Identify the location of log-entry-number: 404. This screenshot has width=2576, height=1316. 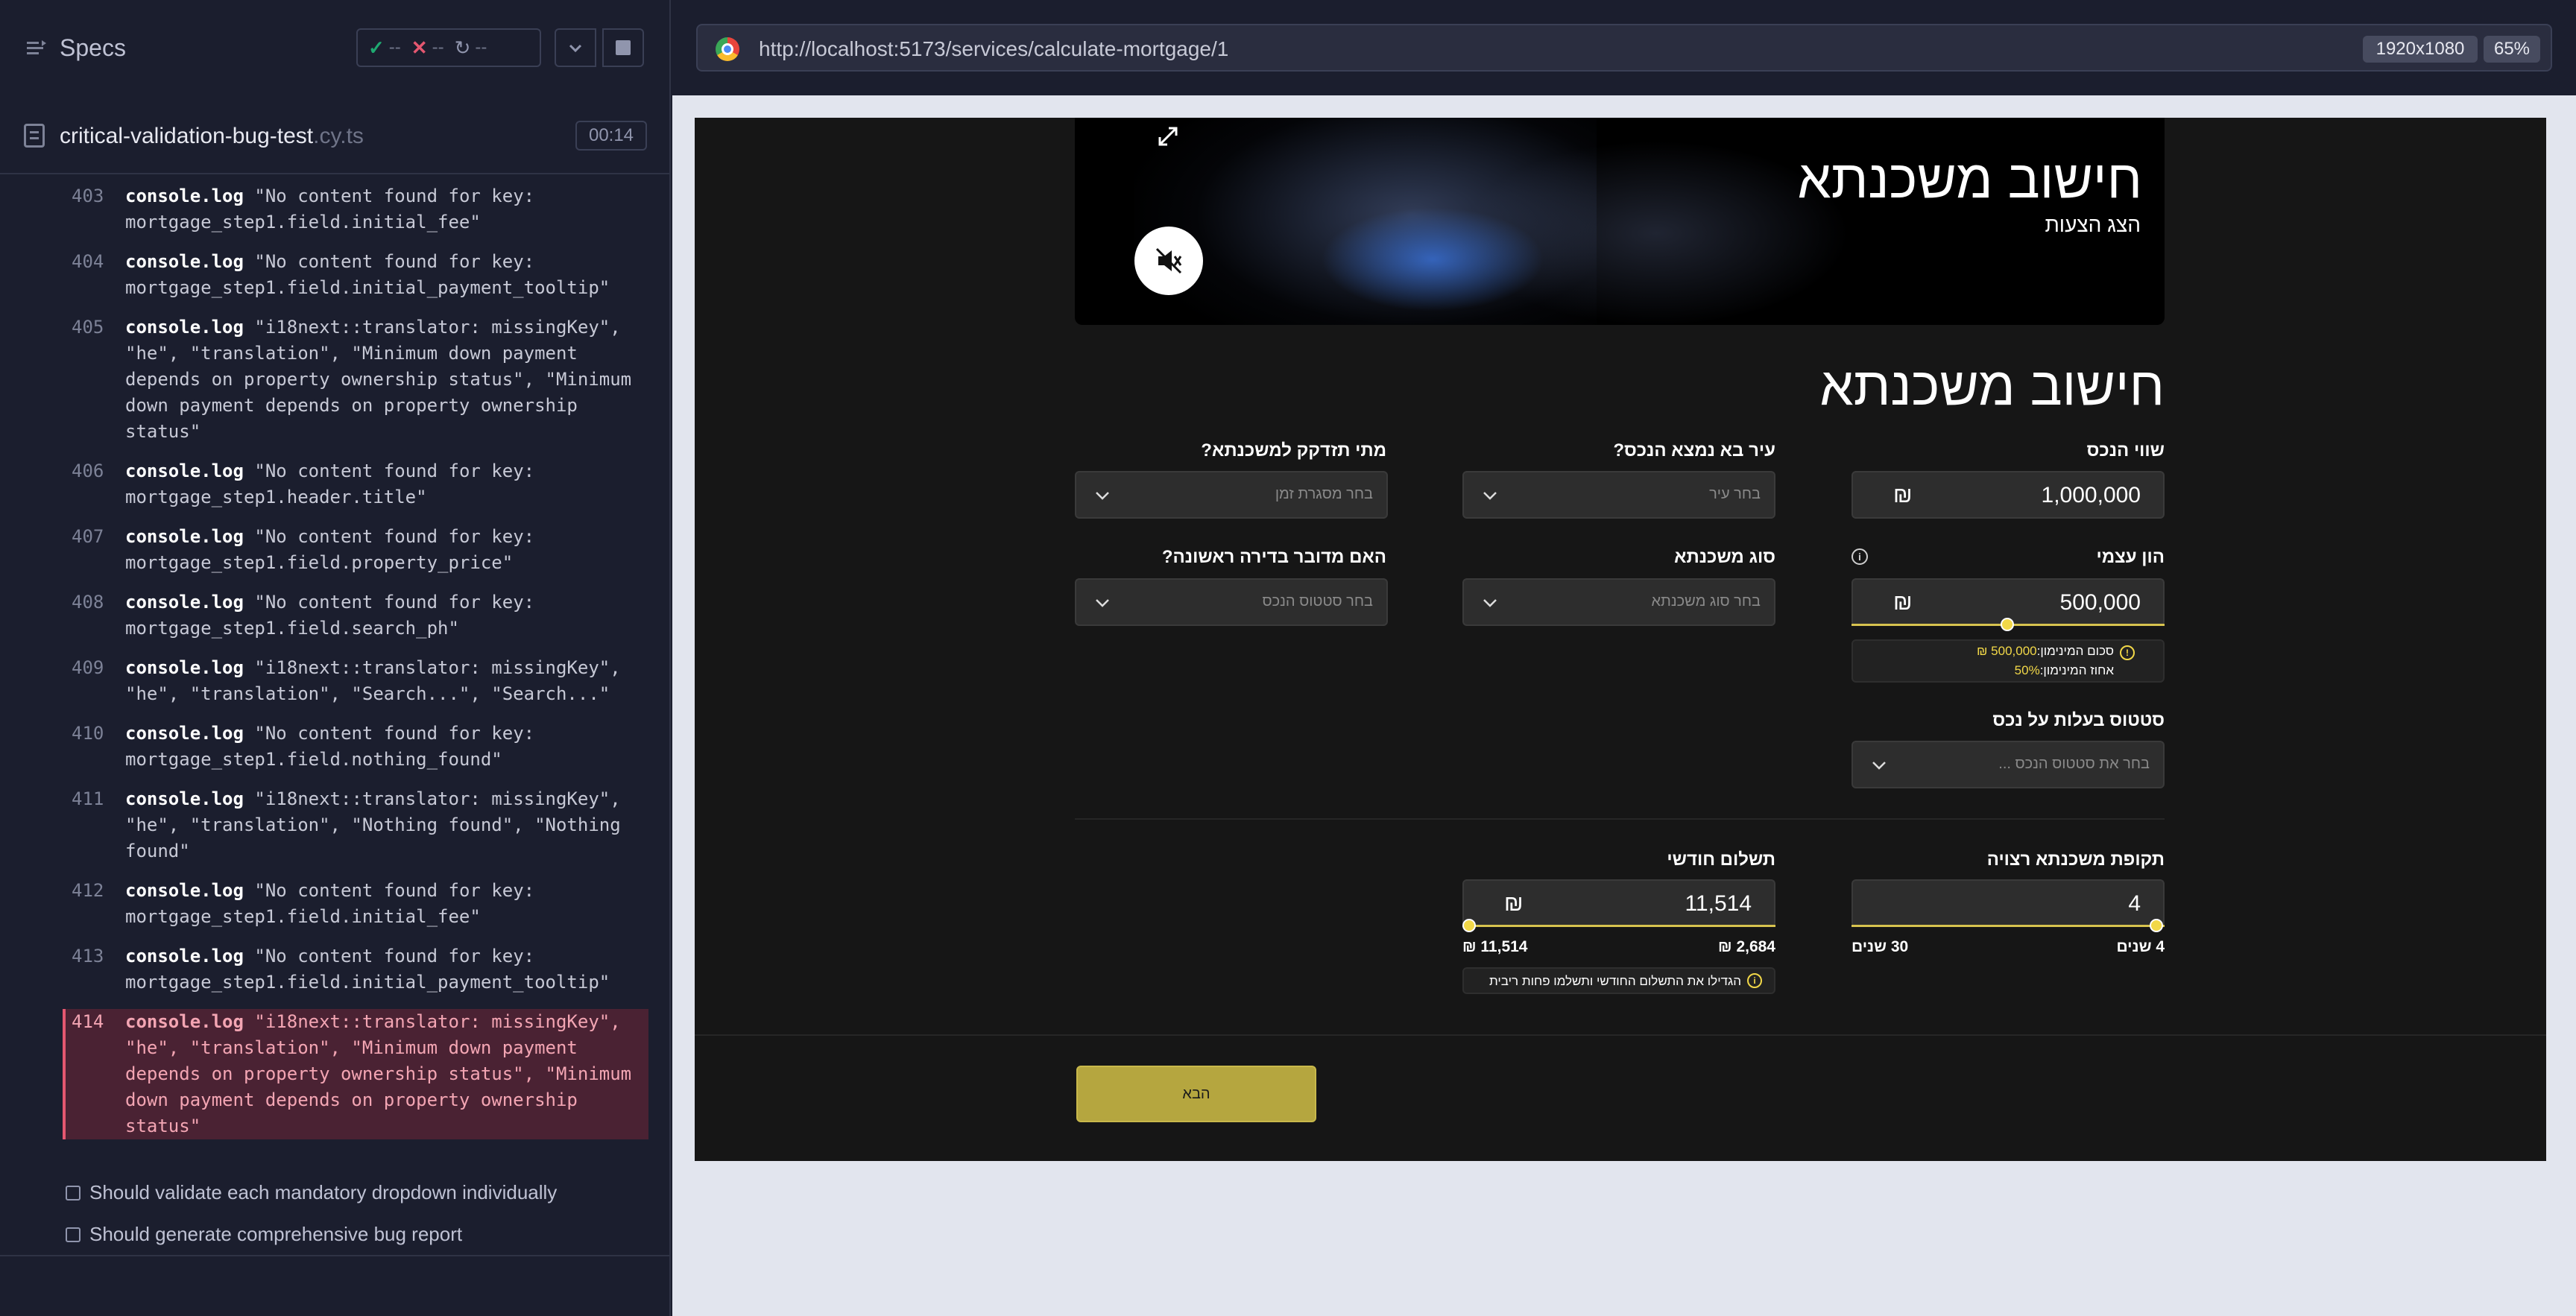
(88, 261).